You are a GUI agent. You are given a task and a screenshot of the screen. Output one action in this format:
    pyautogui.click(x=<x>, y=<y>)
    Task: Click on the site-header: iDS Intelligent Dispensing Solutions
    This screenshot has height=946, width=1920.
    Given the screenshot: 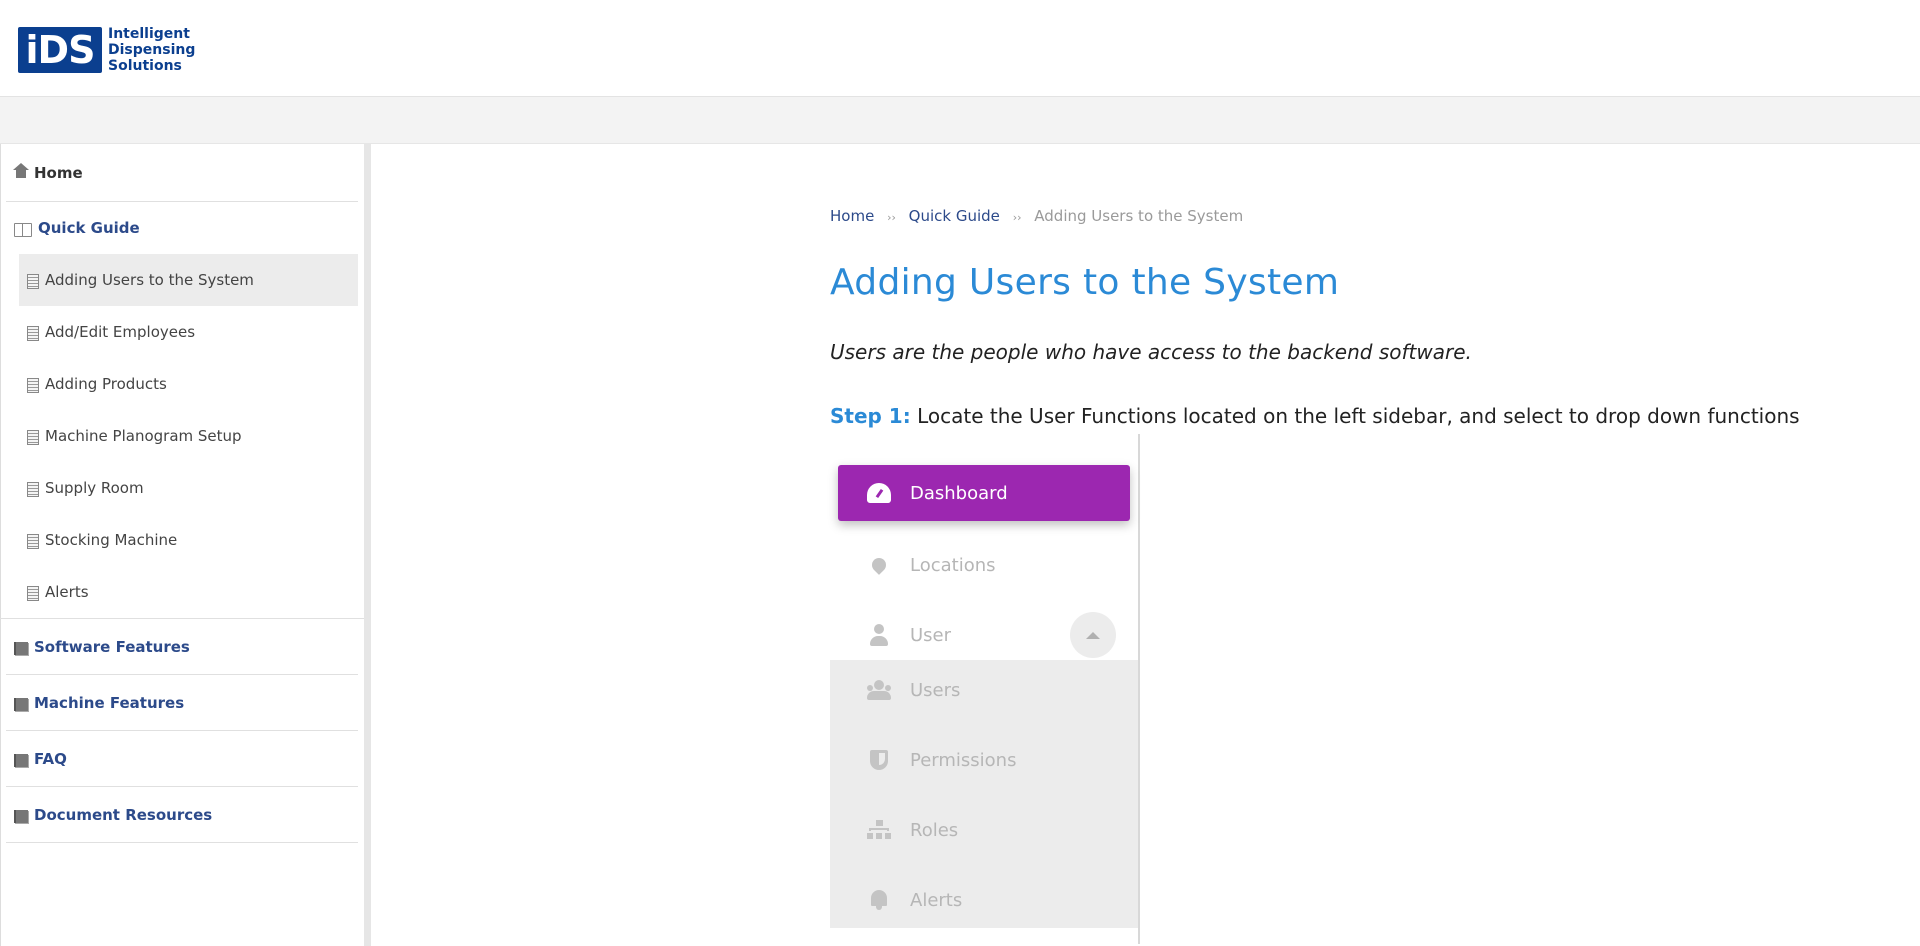 What is the action you would take?
    pyautogui.click(x=960, y=48)
    